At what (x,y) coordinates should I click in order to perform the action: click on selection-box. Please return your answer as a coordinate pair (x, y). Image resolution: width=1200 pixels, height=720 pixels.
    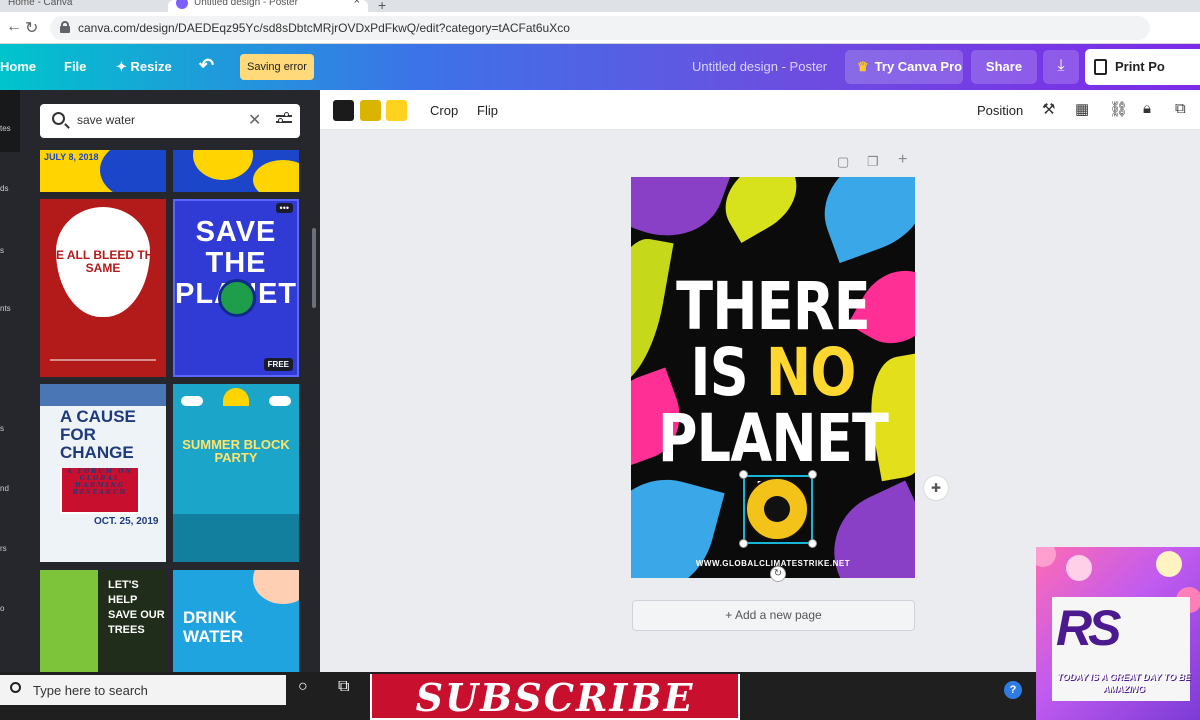
    Looking at the image, I should click on (778, 509).